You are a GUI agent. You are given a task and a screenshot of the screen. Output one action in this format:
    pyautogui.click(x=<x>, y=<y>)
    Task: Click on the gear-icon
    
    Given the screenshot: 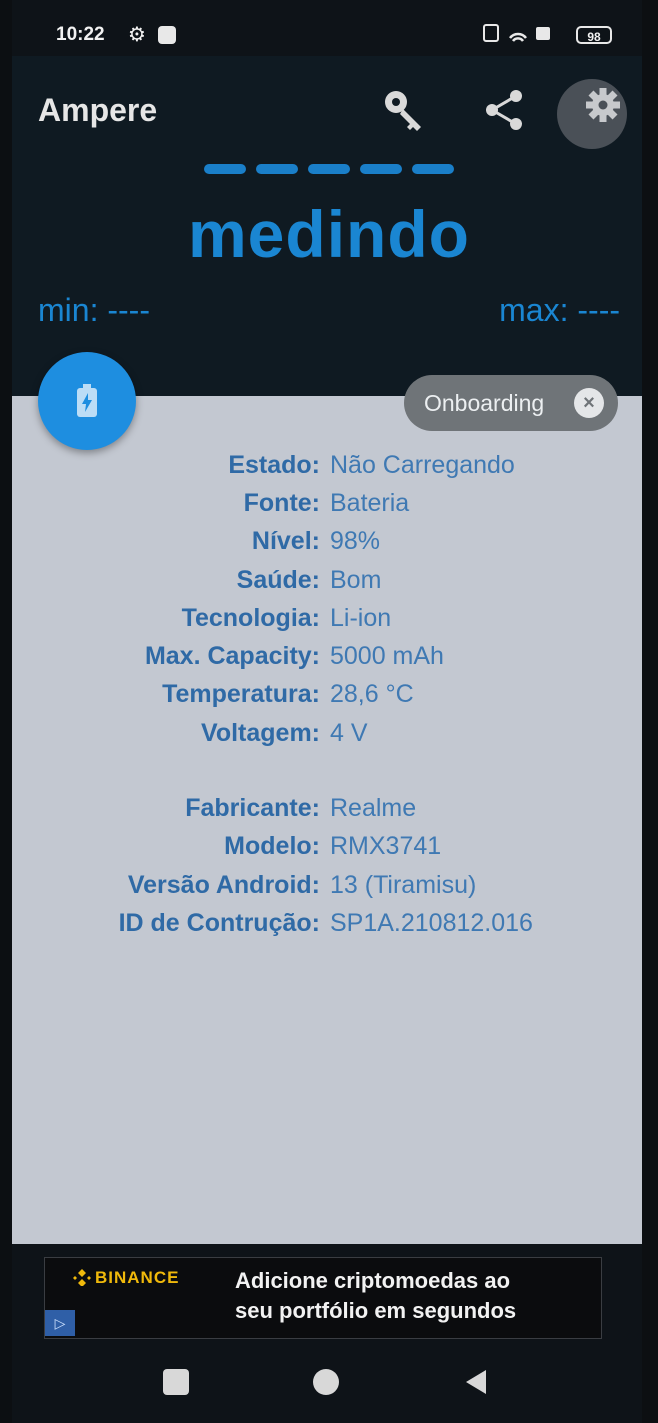 What is the action you would take?
    pyautogui.click(x=592, y=114)
    